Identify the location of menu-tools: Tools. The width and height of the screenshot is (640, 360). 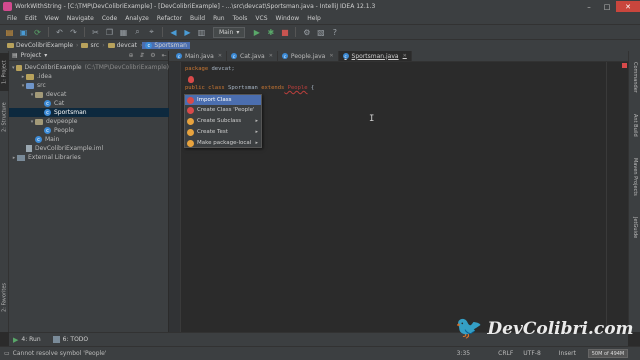
(240, 18).